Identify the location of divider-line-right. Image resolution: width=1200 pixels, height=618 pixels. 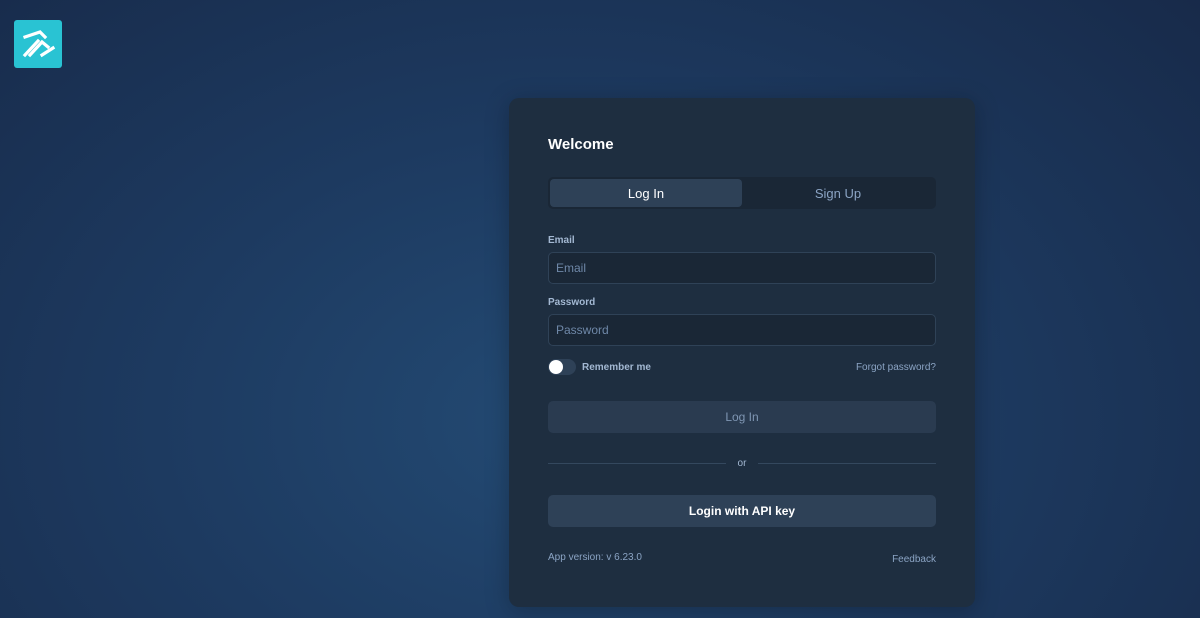
(847, 463).